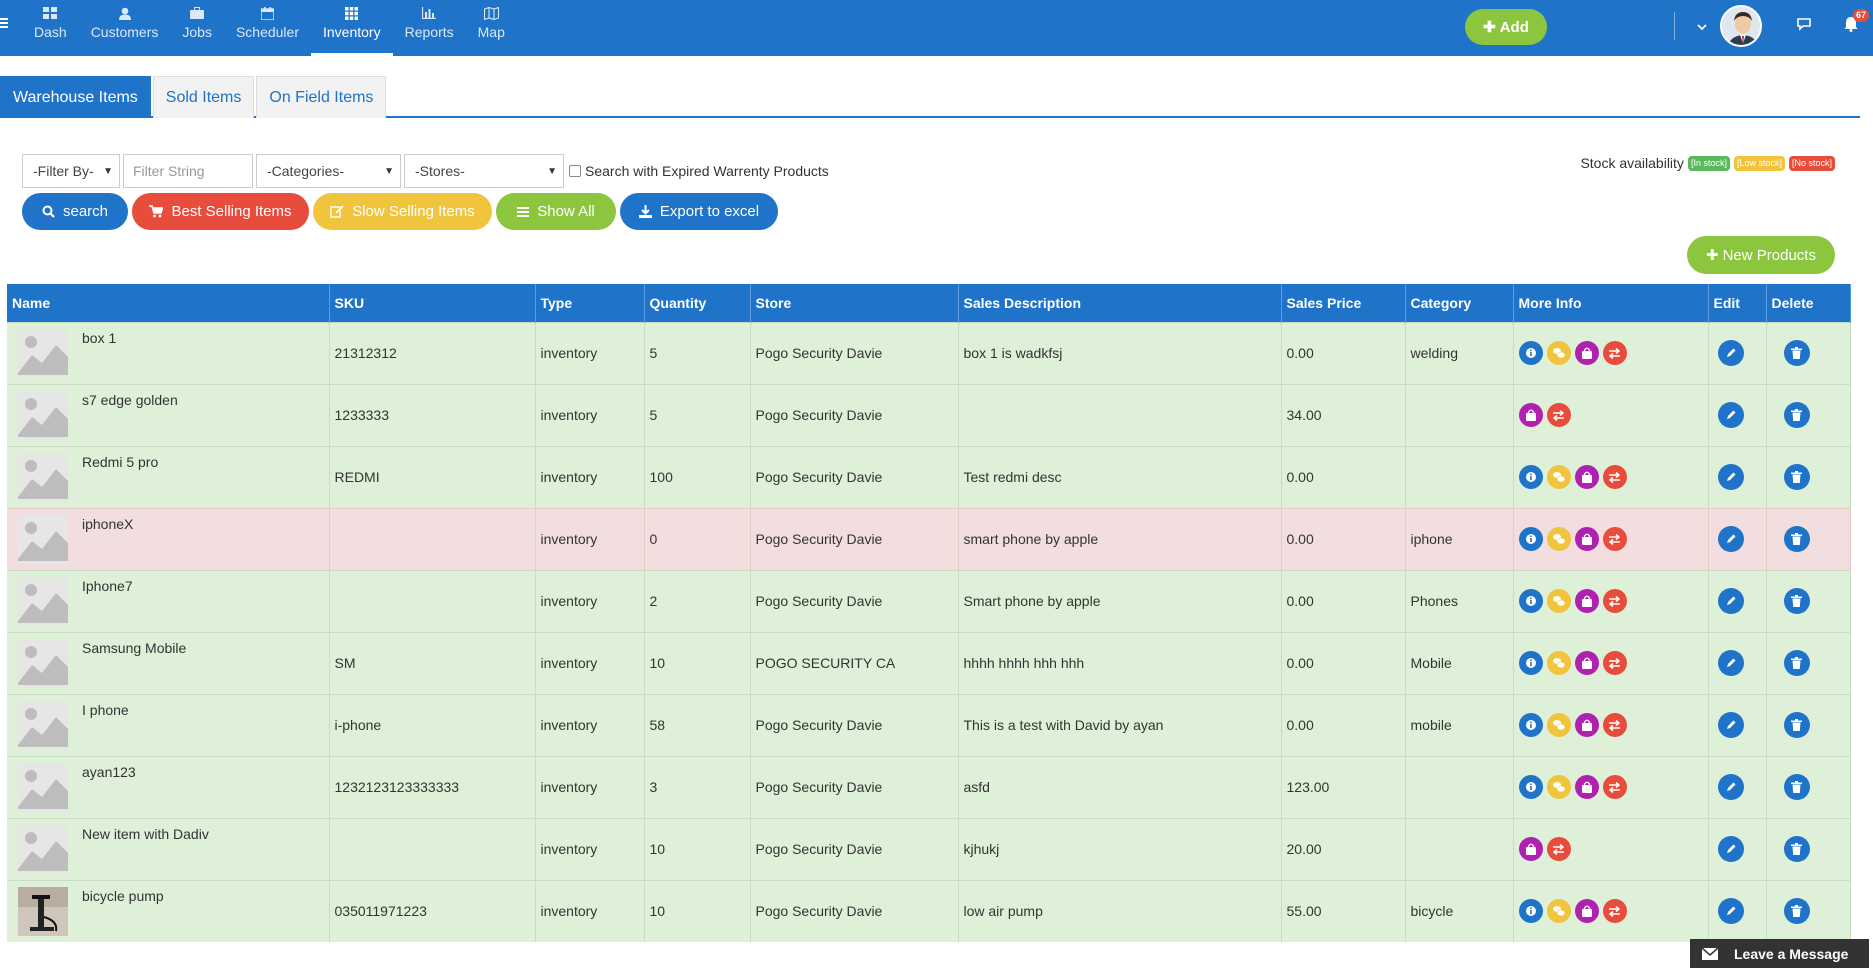 The width and height of the screenshot is (1873, 968). Describe the element at coordinates (699, 171) in the screenshot. I see `expired-warranty-option: Search with Expired Warrenty Products` at that location.